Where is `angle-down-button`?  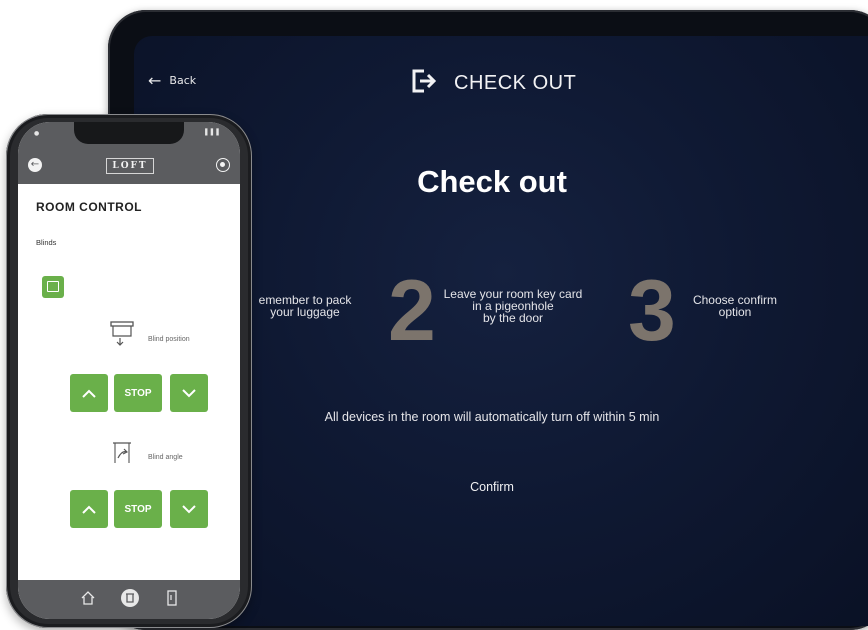
angle-down-button is located at coordinates (189, 509).